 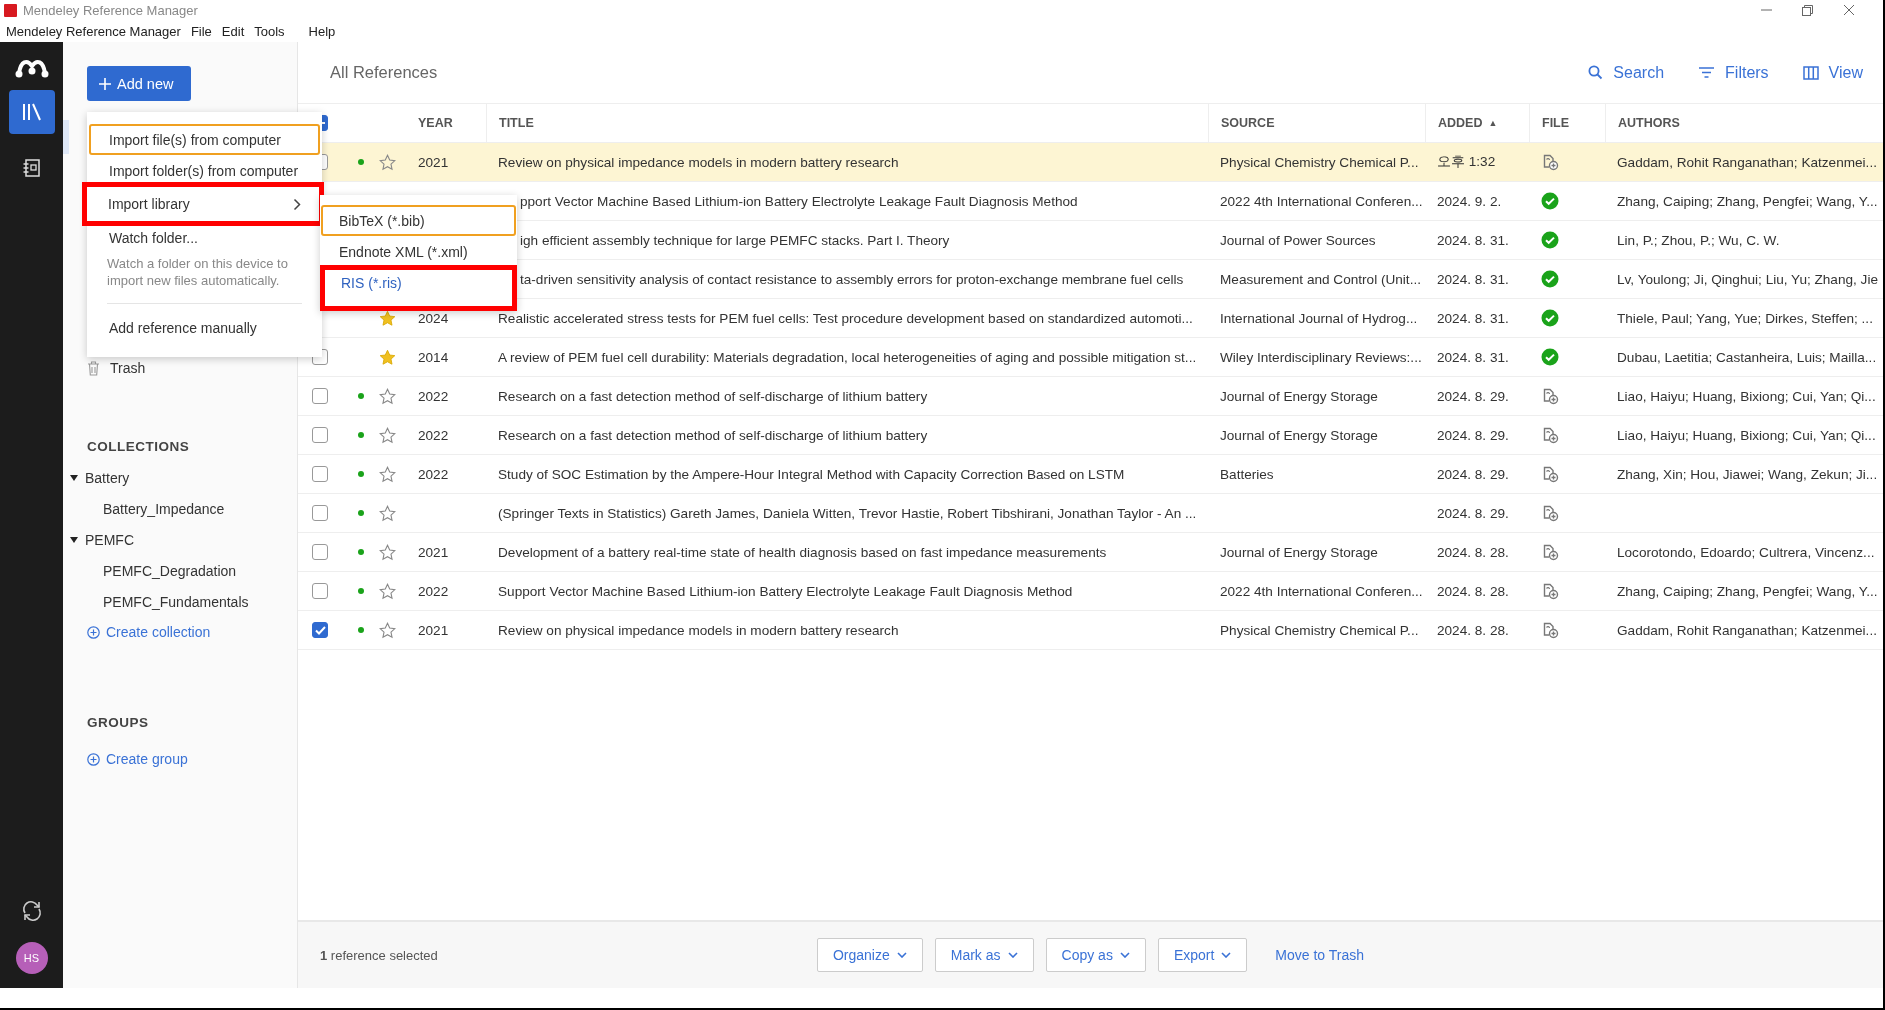 I want to click on submenu-item: RIS (*.ris), so click(x=418, y=288).